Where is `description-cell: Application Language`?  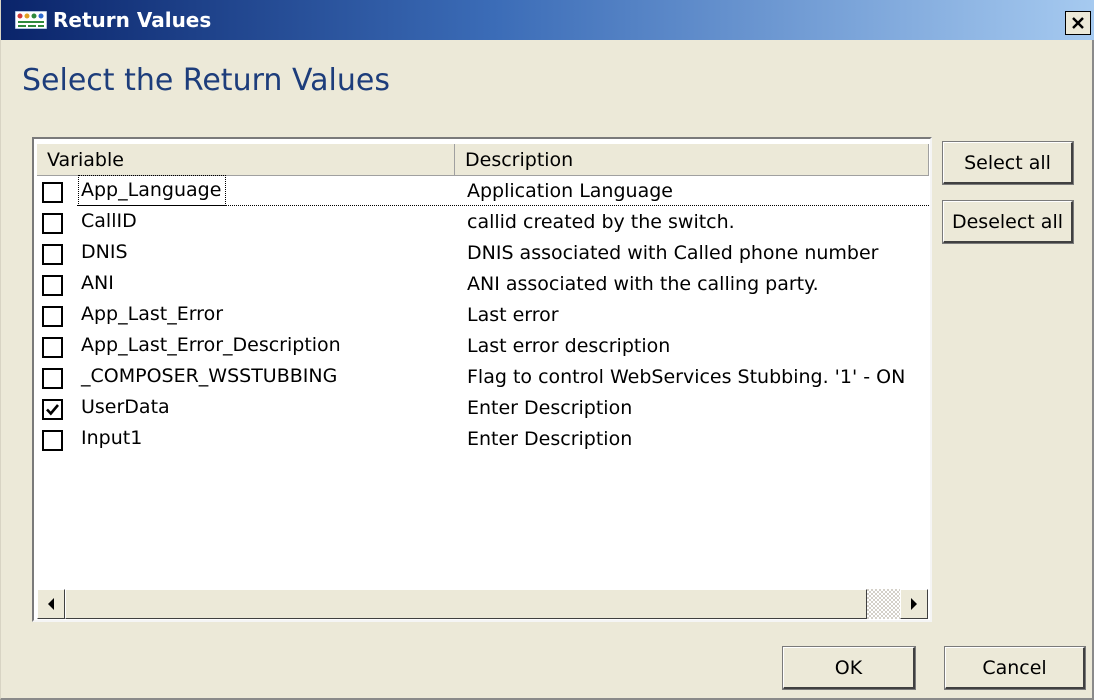
description-cell: Application Language is located at coordinates (570, 191).